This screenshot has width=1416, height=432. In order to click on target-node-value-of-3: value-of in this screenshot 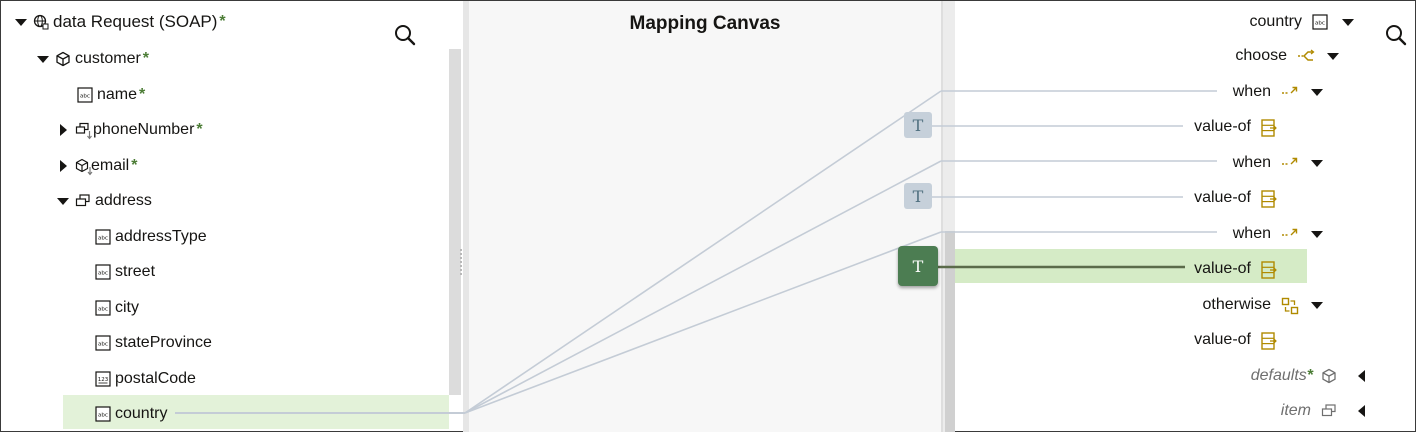, I will do `click(1235, 269)`.